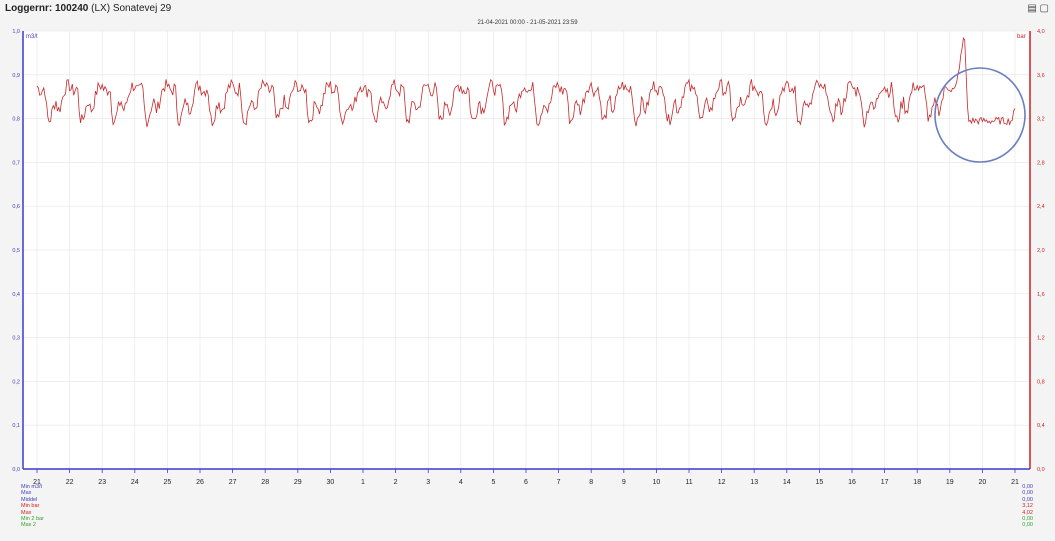 Image resolution: width=1055 pixels, height=541 pixels. Describe the element at coordinates (1041, 470) in the screenshot. I see `right-tick-label: 0,0` at that location.